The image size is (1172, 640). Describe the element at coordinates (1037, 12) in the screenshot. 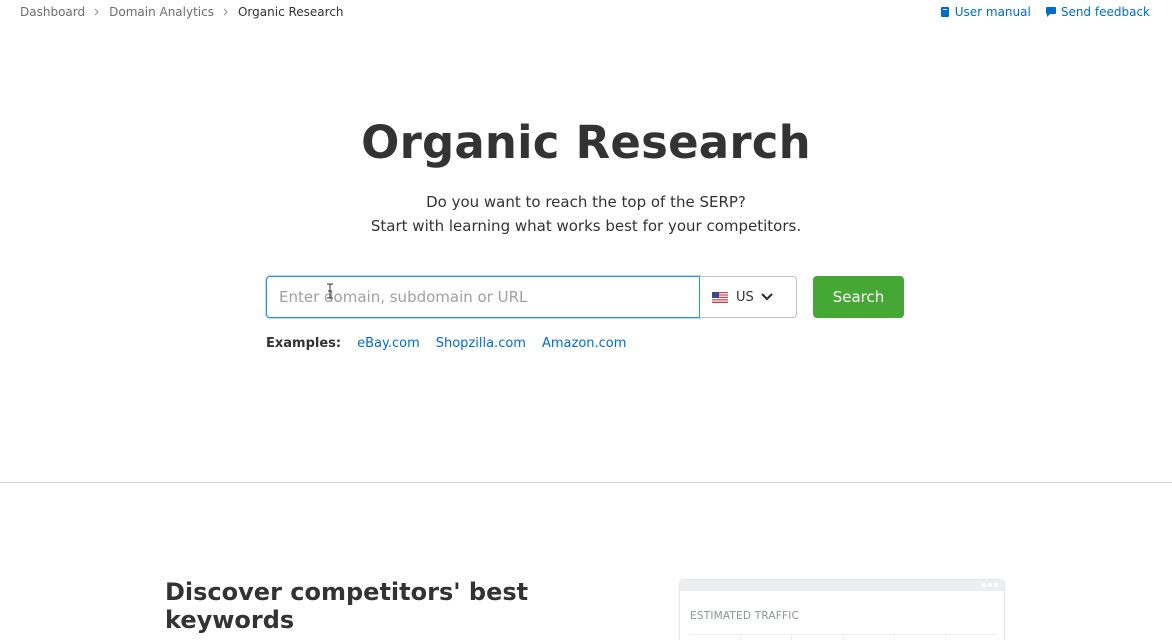

I see `top-links: User manual Send feedback` at that location.